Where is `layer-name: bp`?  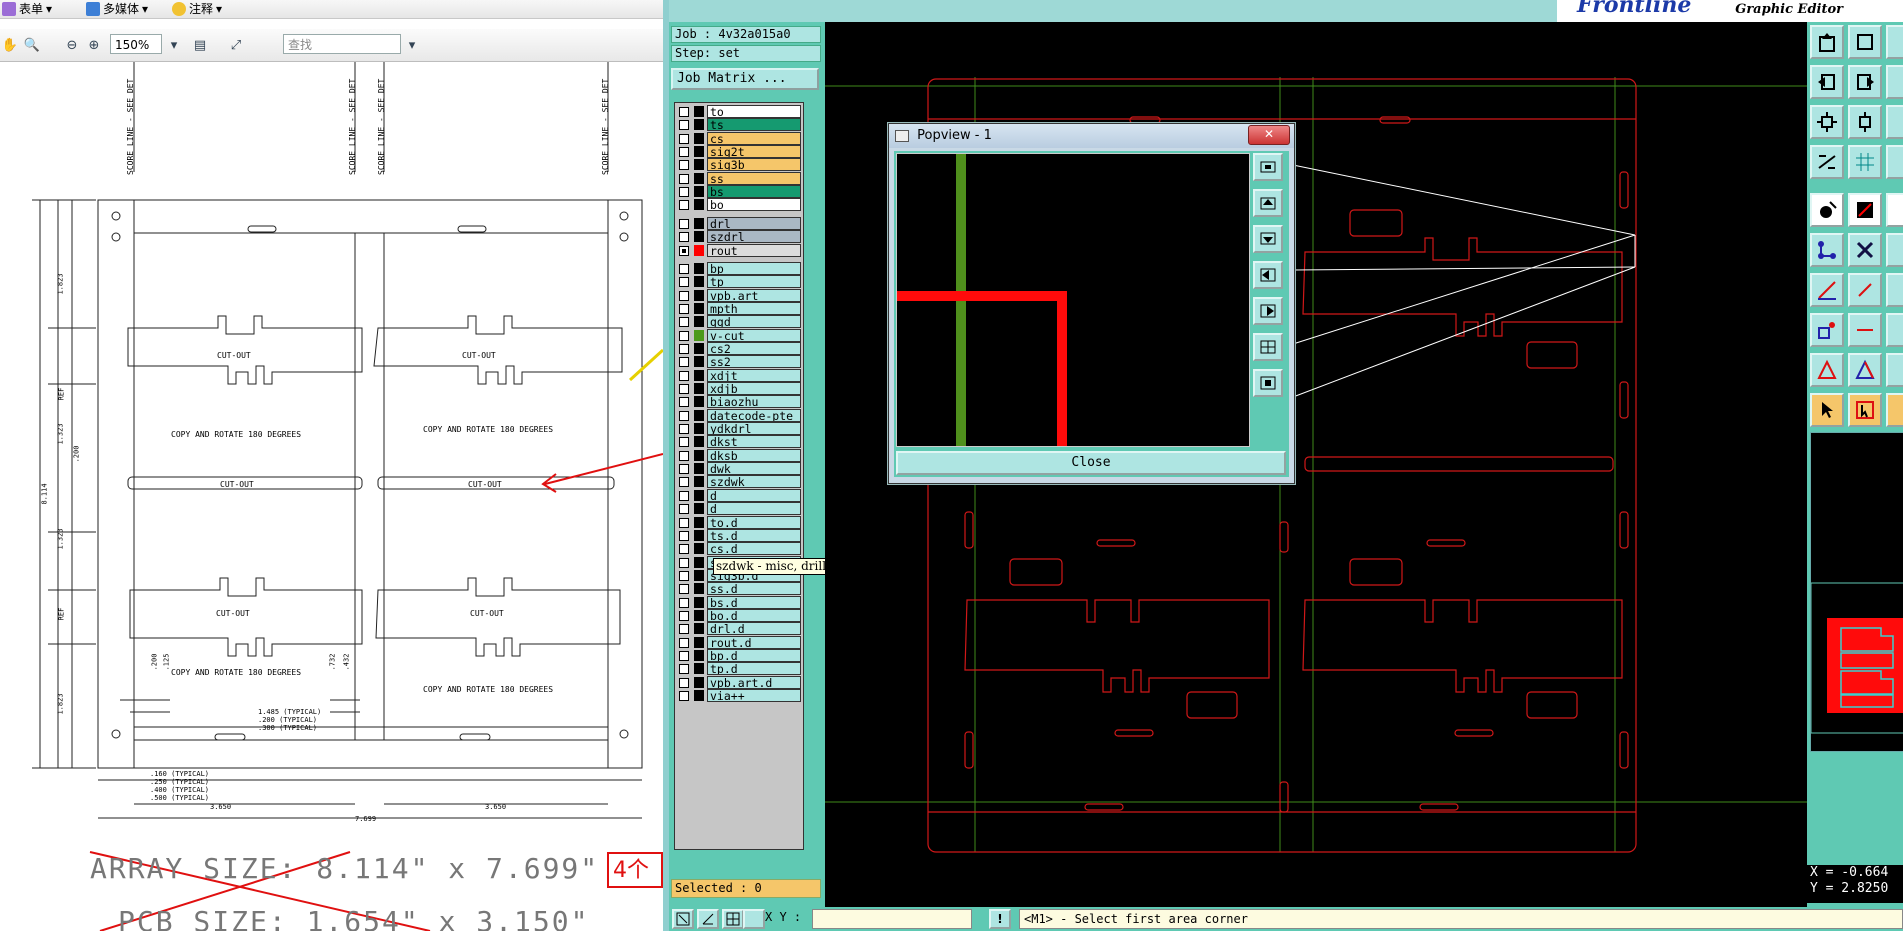 layer-name: bp is located at coordinates (754, 268).